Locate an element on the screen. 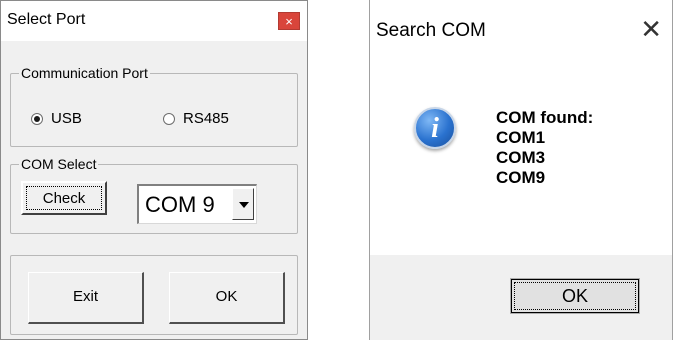  dialog-footer: OK is located at coordinates (521, 297).